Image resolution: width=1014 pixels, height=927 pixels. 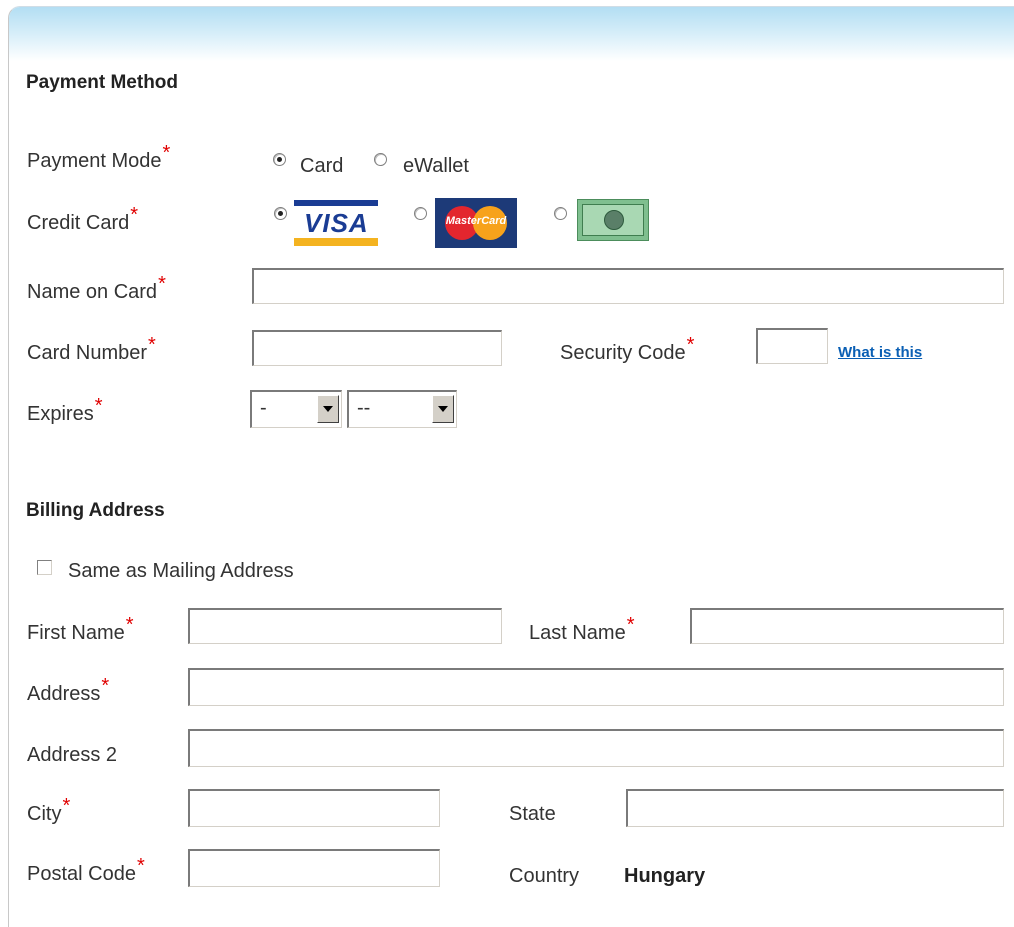 I want to click on payment-mode-label: Payment Mode*, so click(x=99, y=157).